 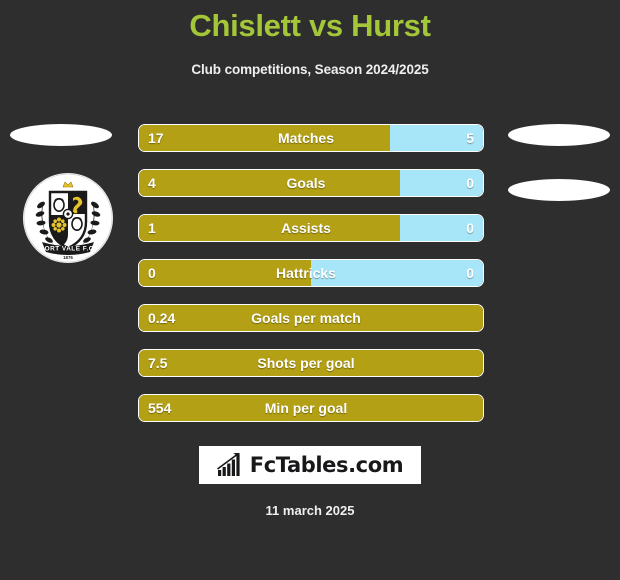 I want to click on stat-label: Goals, so click(x=306, y=183).